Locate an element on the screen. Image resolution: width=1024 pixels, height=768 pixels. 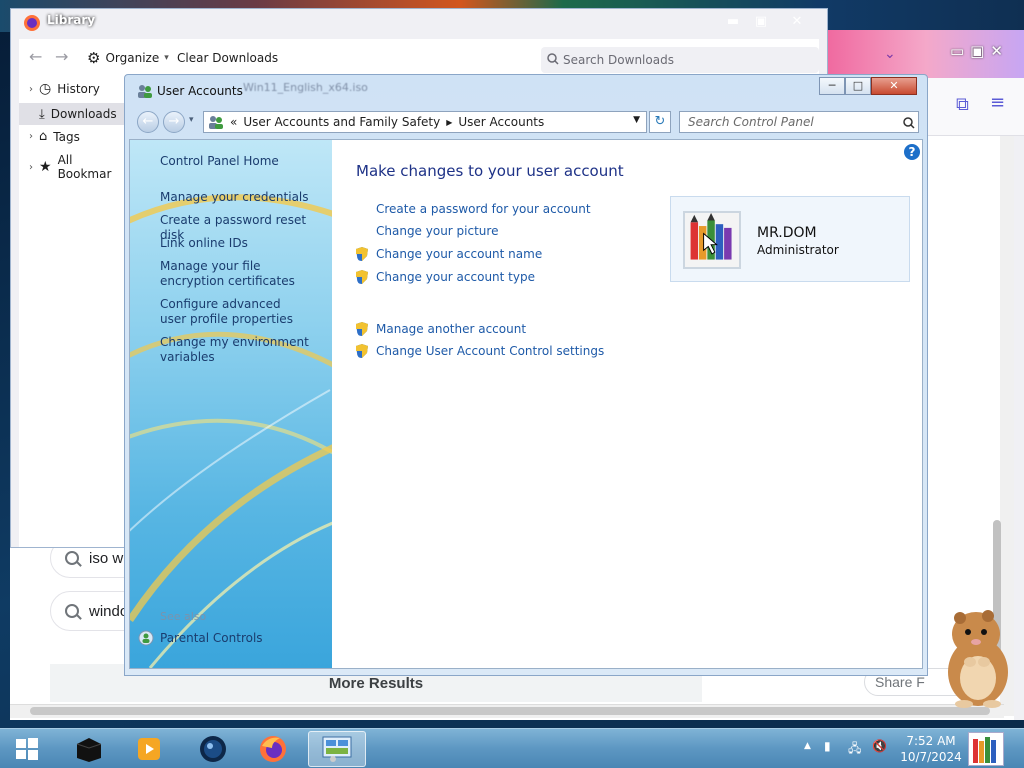
sidebar-item-label: Downloads is located at coordinates (83, 114).